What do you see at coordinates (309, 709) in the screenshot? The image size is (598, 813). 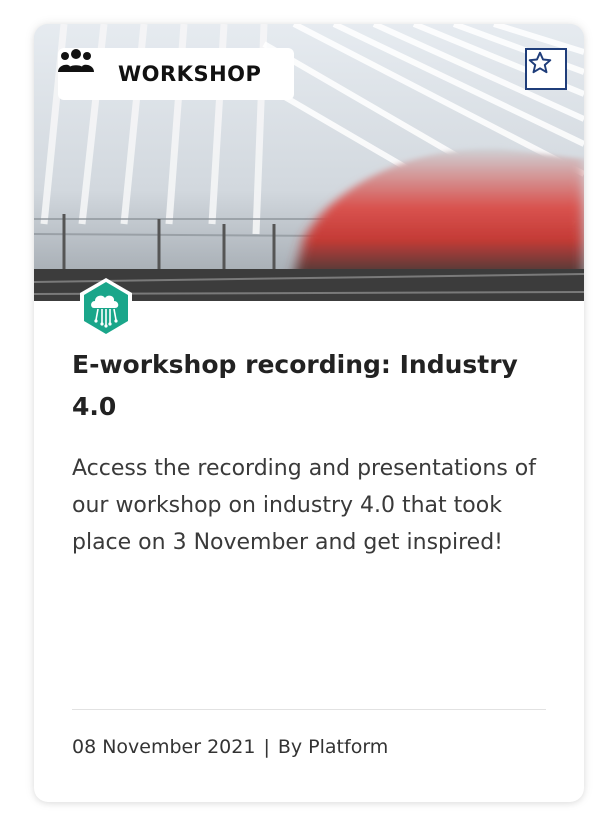 I see `divider` at bounding box center [309, 709].